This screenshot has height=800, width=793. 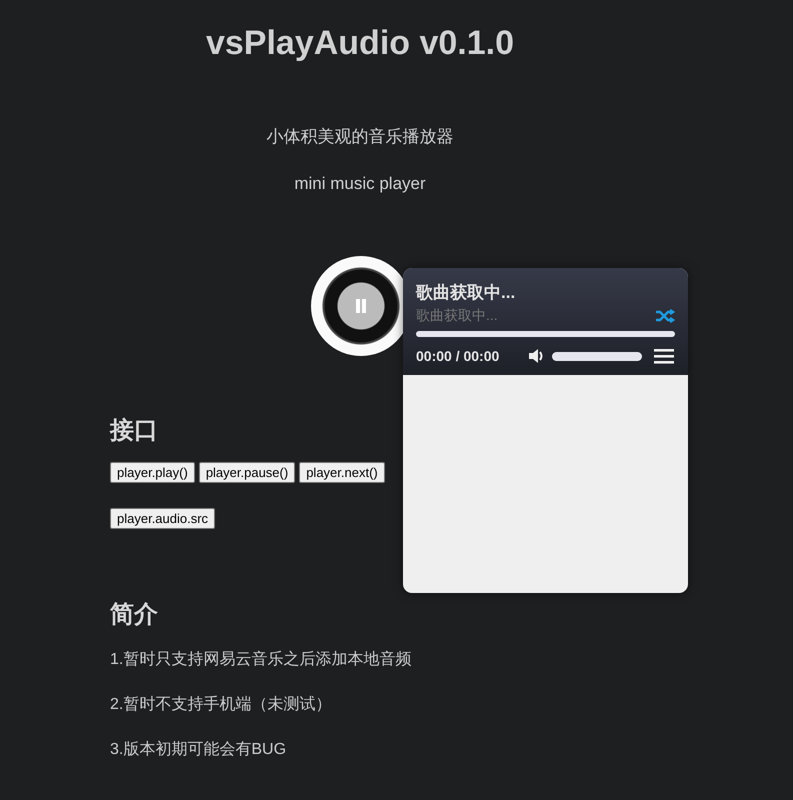 I want to click on info-text: 2.暂时不支持手机端（未测试）, so click(x=221, y=704).